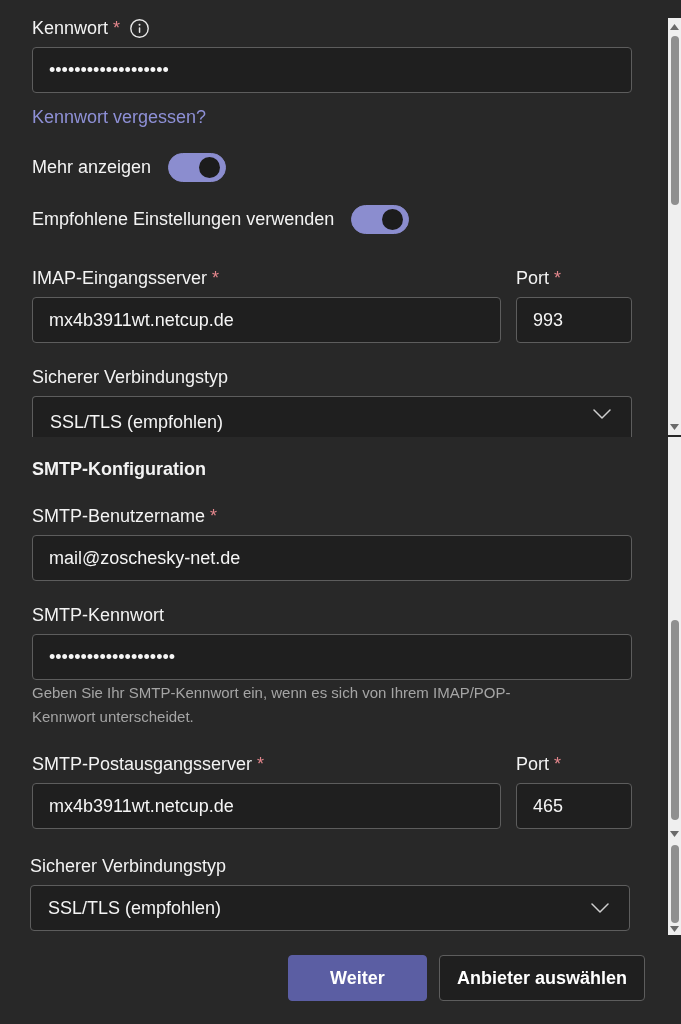 The height and width of the screenshot is (1024, 681). I want to click on input-field: 465, so click(574, 806).